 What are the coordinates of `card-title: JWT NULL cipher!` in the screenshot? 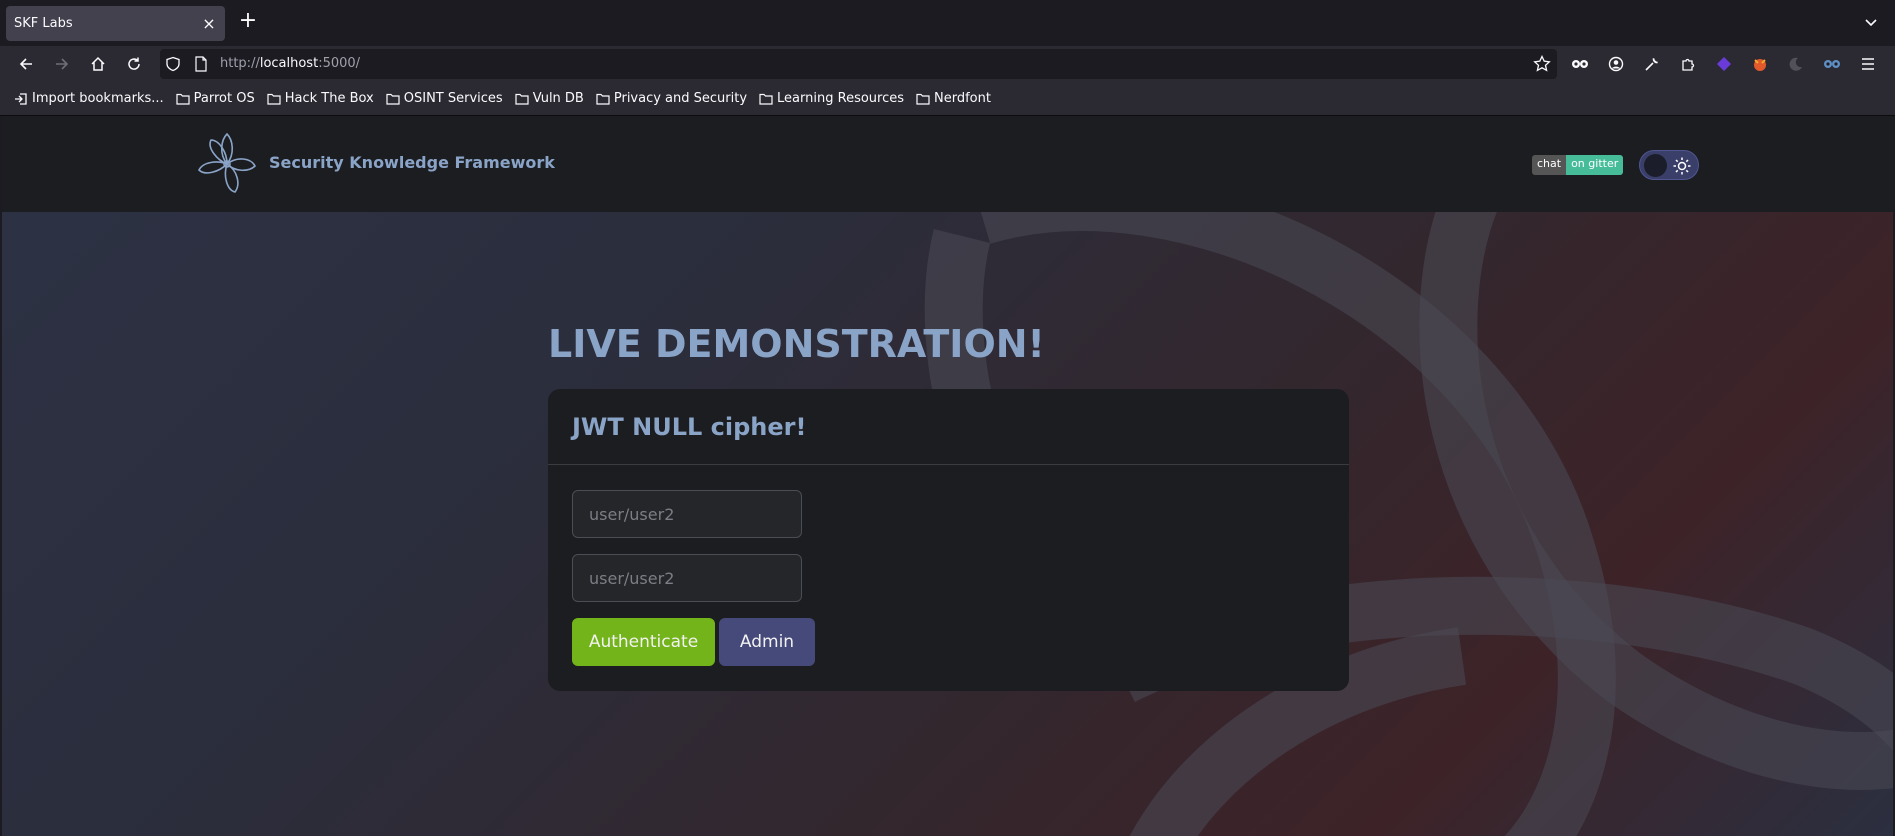 It's located at (689, 426).